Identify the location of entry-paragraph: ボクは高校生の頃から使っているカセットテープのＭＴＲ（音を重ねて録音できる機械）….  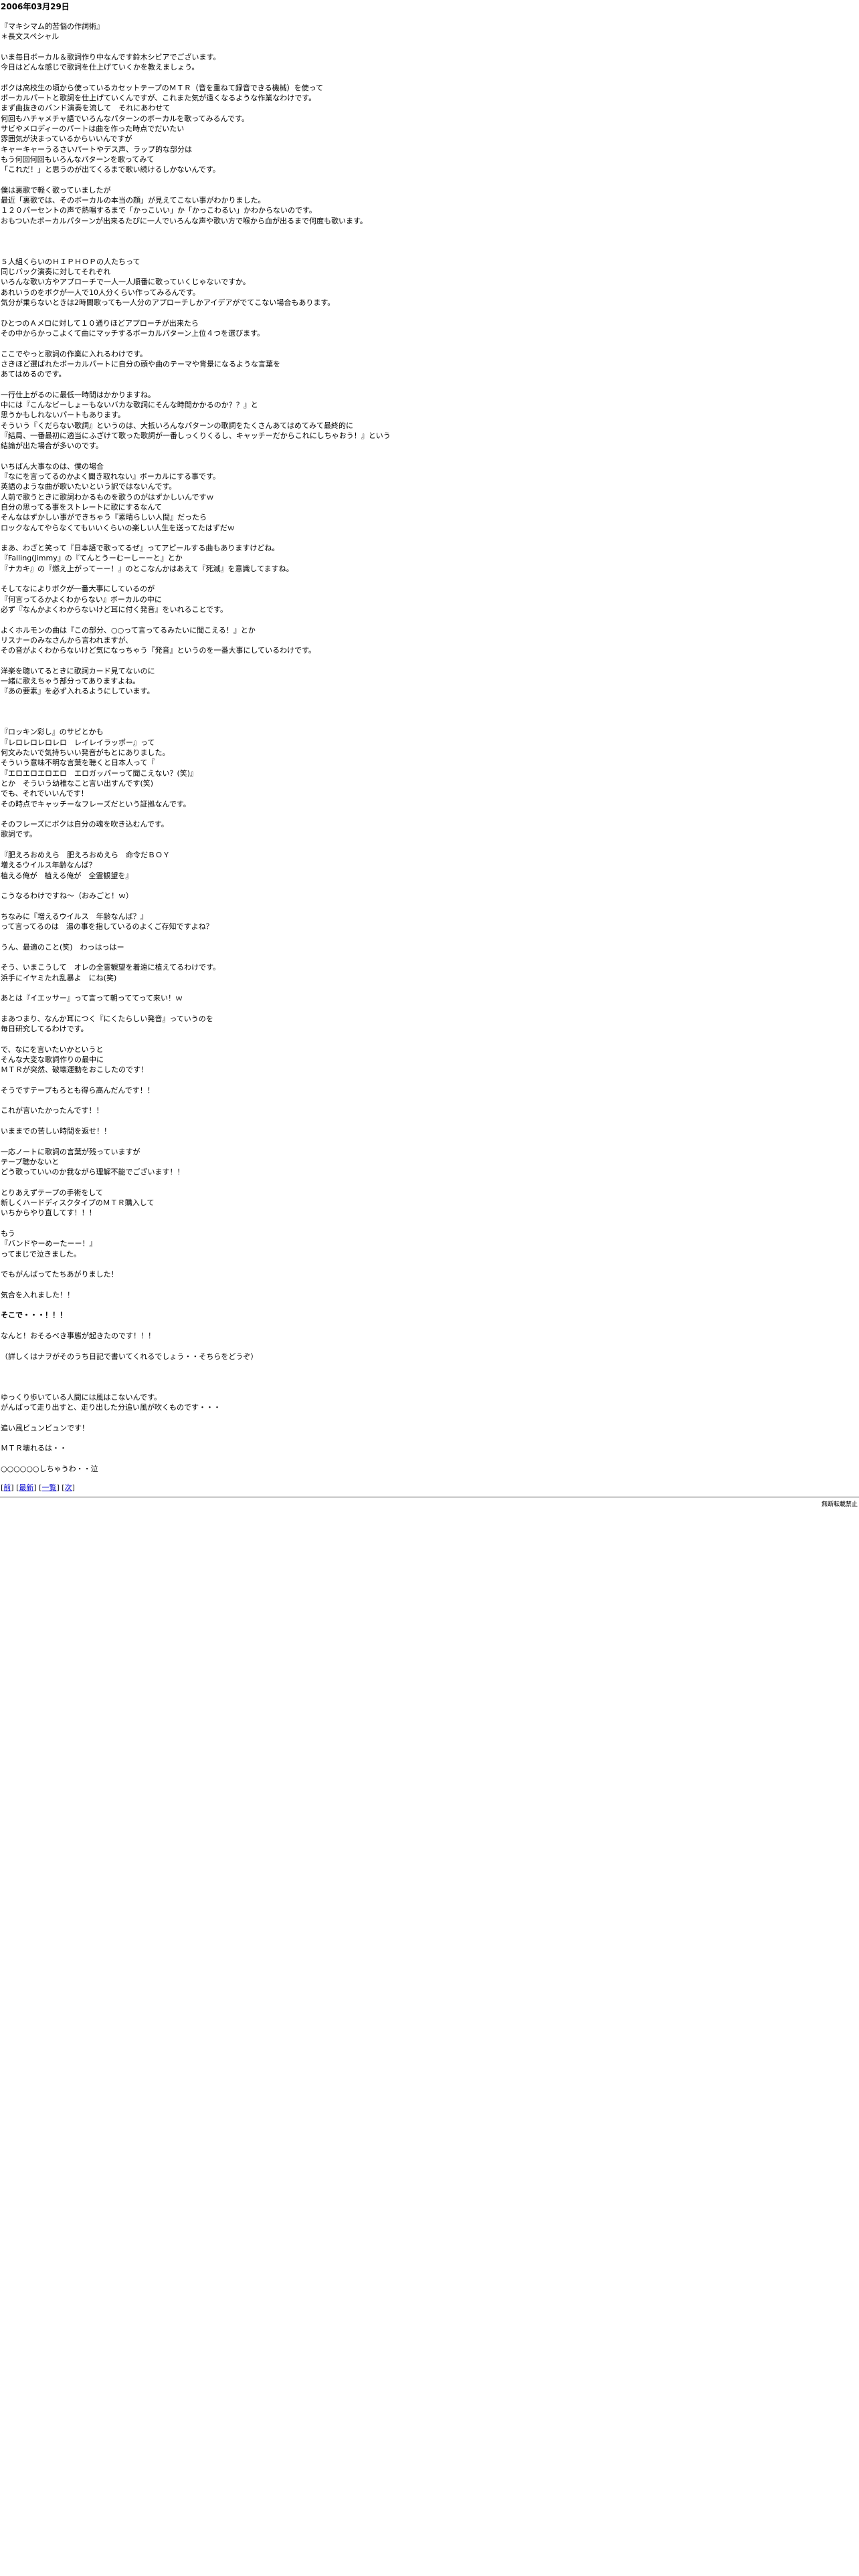
(162, 129).